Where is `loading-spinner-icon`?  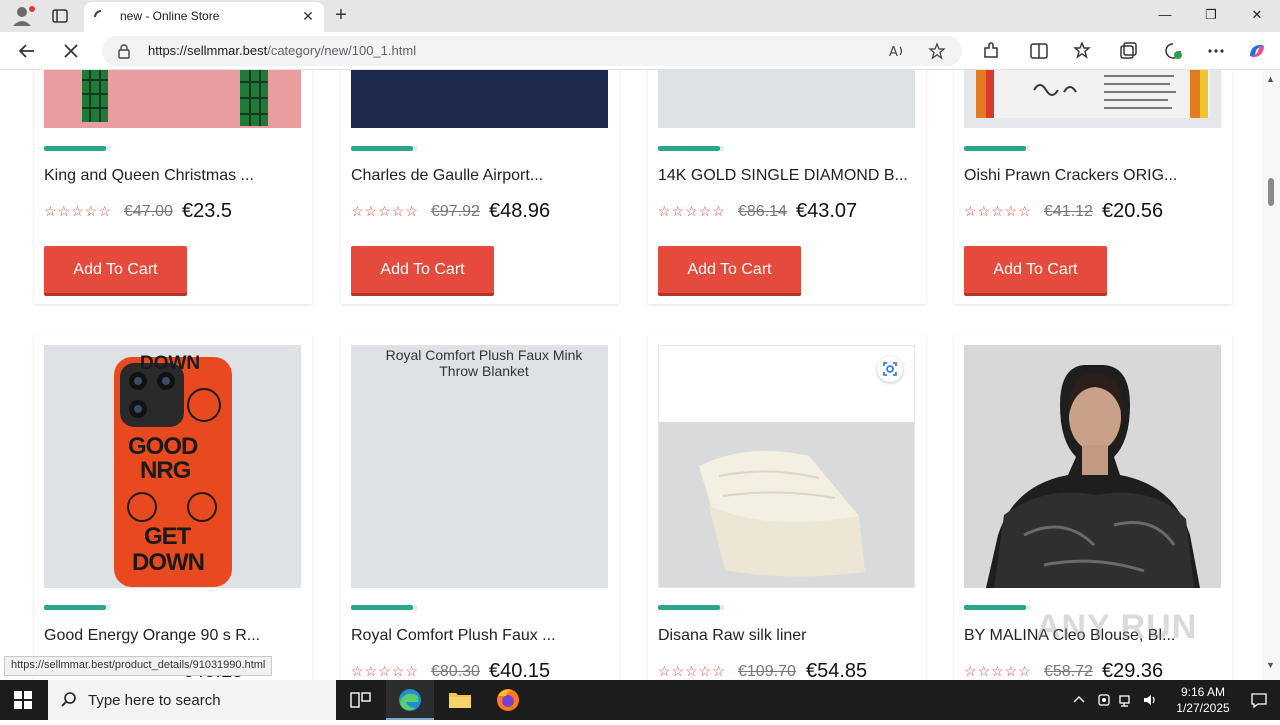 loading-spinner-icon is located at coordinates (101, 17).